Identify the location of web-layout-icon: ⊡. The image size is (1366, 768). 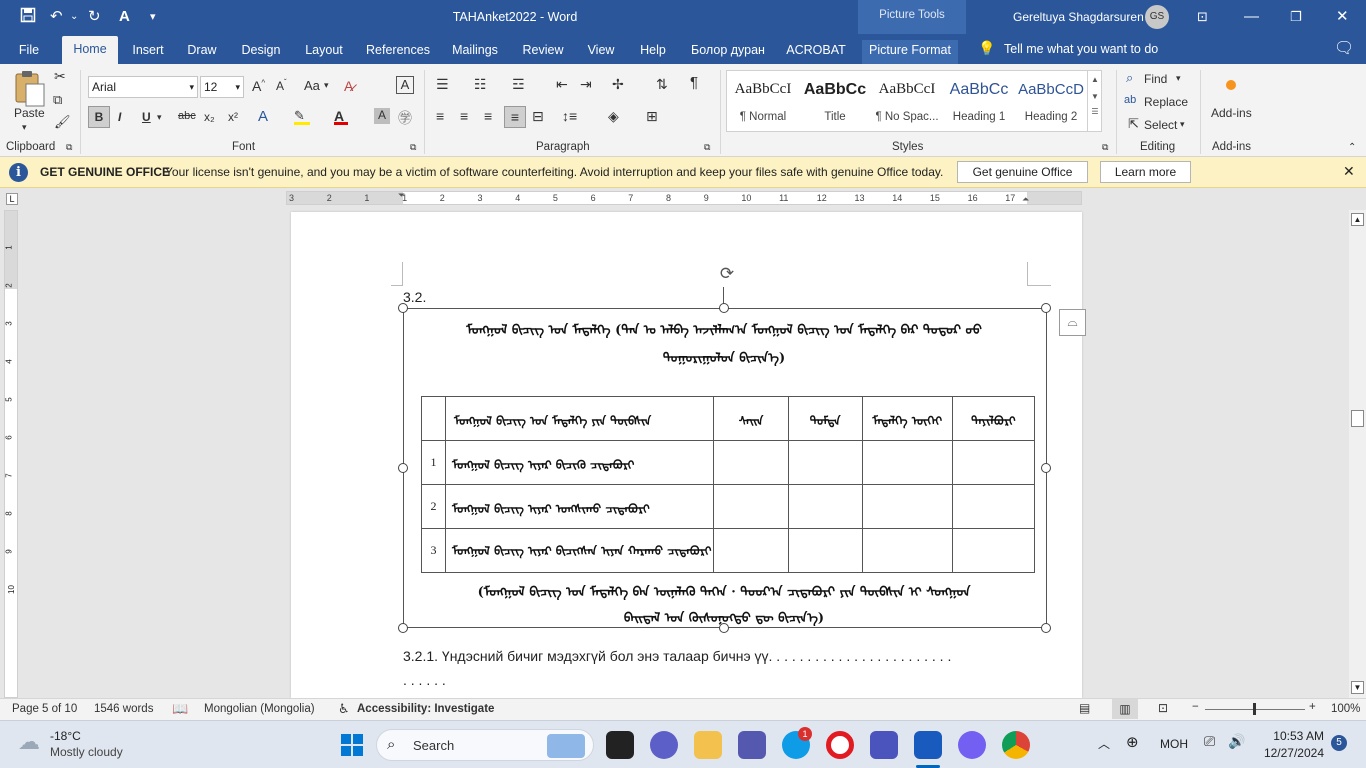
(1163, 708).